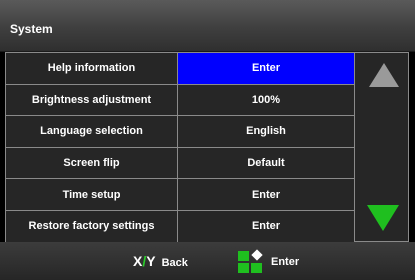  I want to click on menu-row-help-information: Help information Enter, so click(180, 68).